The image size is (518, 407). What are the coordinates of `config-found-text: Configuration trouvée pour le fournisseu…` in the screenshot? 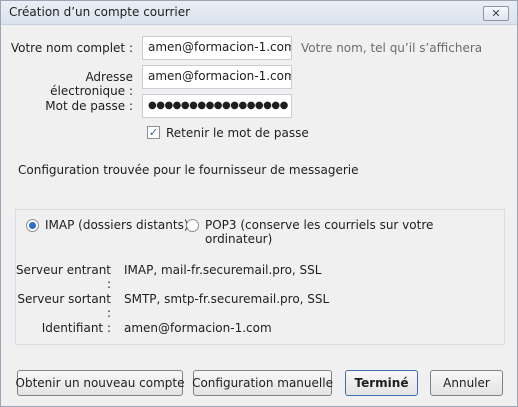 It's located at (188, 170).